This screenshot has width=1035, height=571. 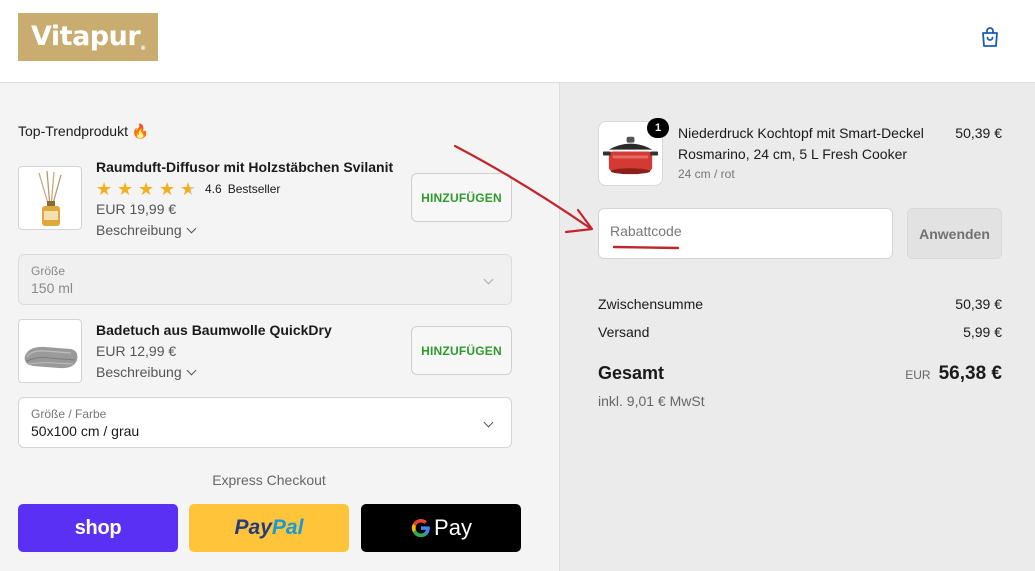 What do you see at coordinates (800, 332) in the screenshot?
I see `shipping-row: Versand 5,99 €` at bounding box center [800, 332].